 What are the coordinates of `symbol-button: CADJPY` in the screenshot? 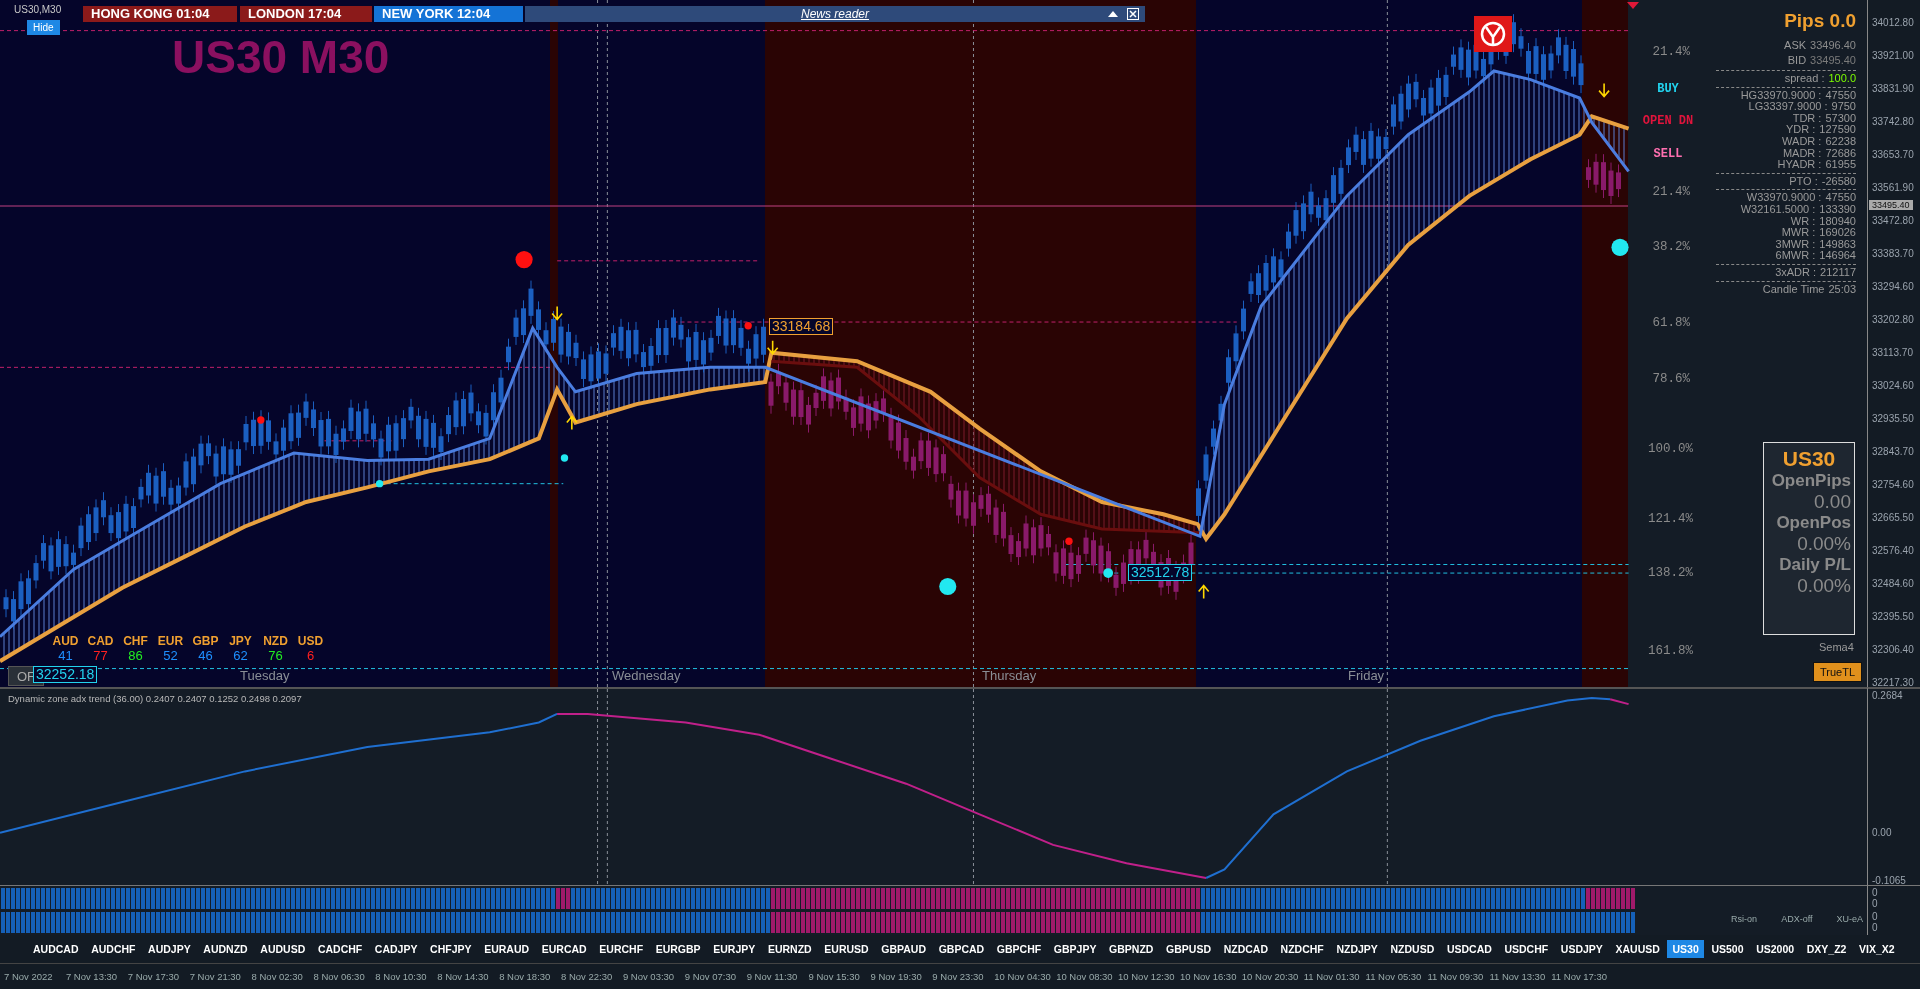 It's located at (396, 949).